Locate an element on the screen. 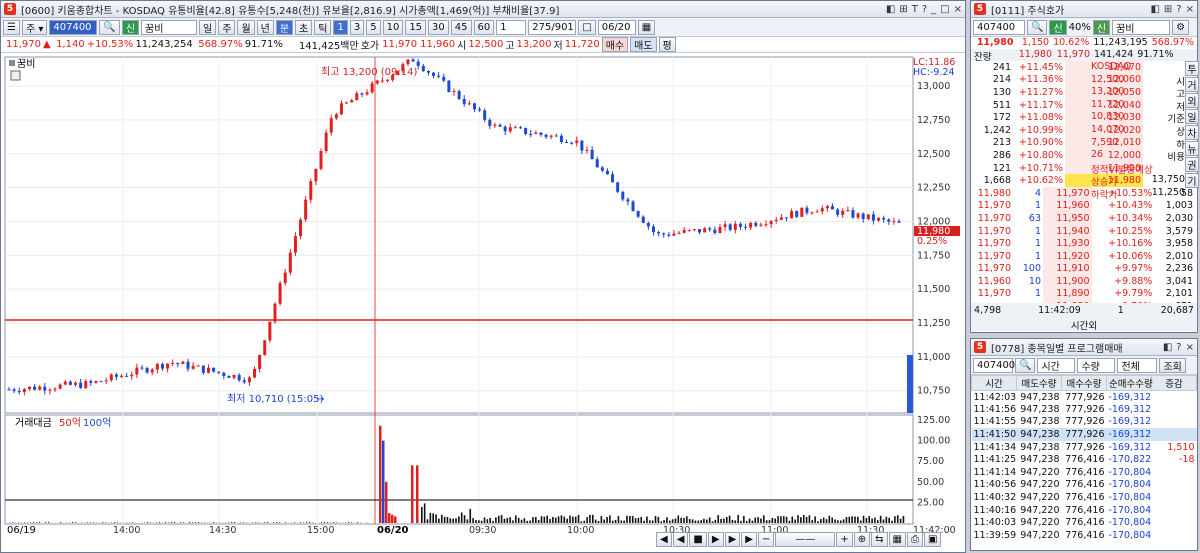  minute-3: 3 is located at coordinates (357, 27).